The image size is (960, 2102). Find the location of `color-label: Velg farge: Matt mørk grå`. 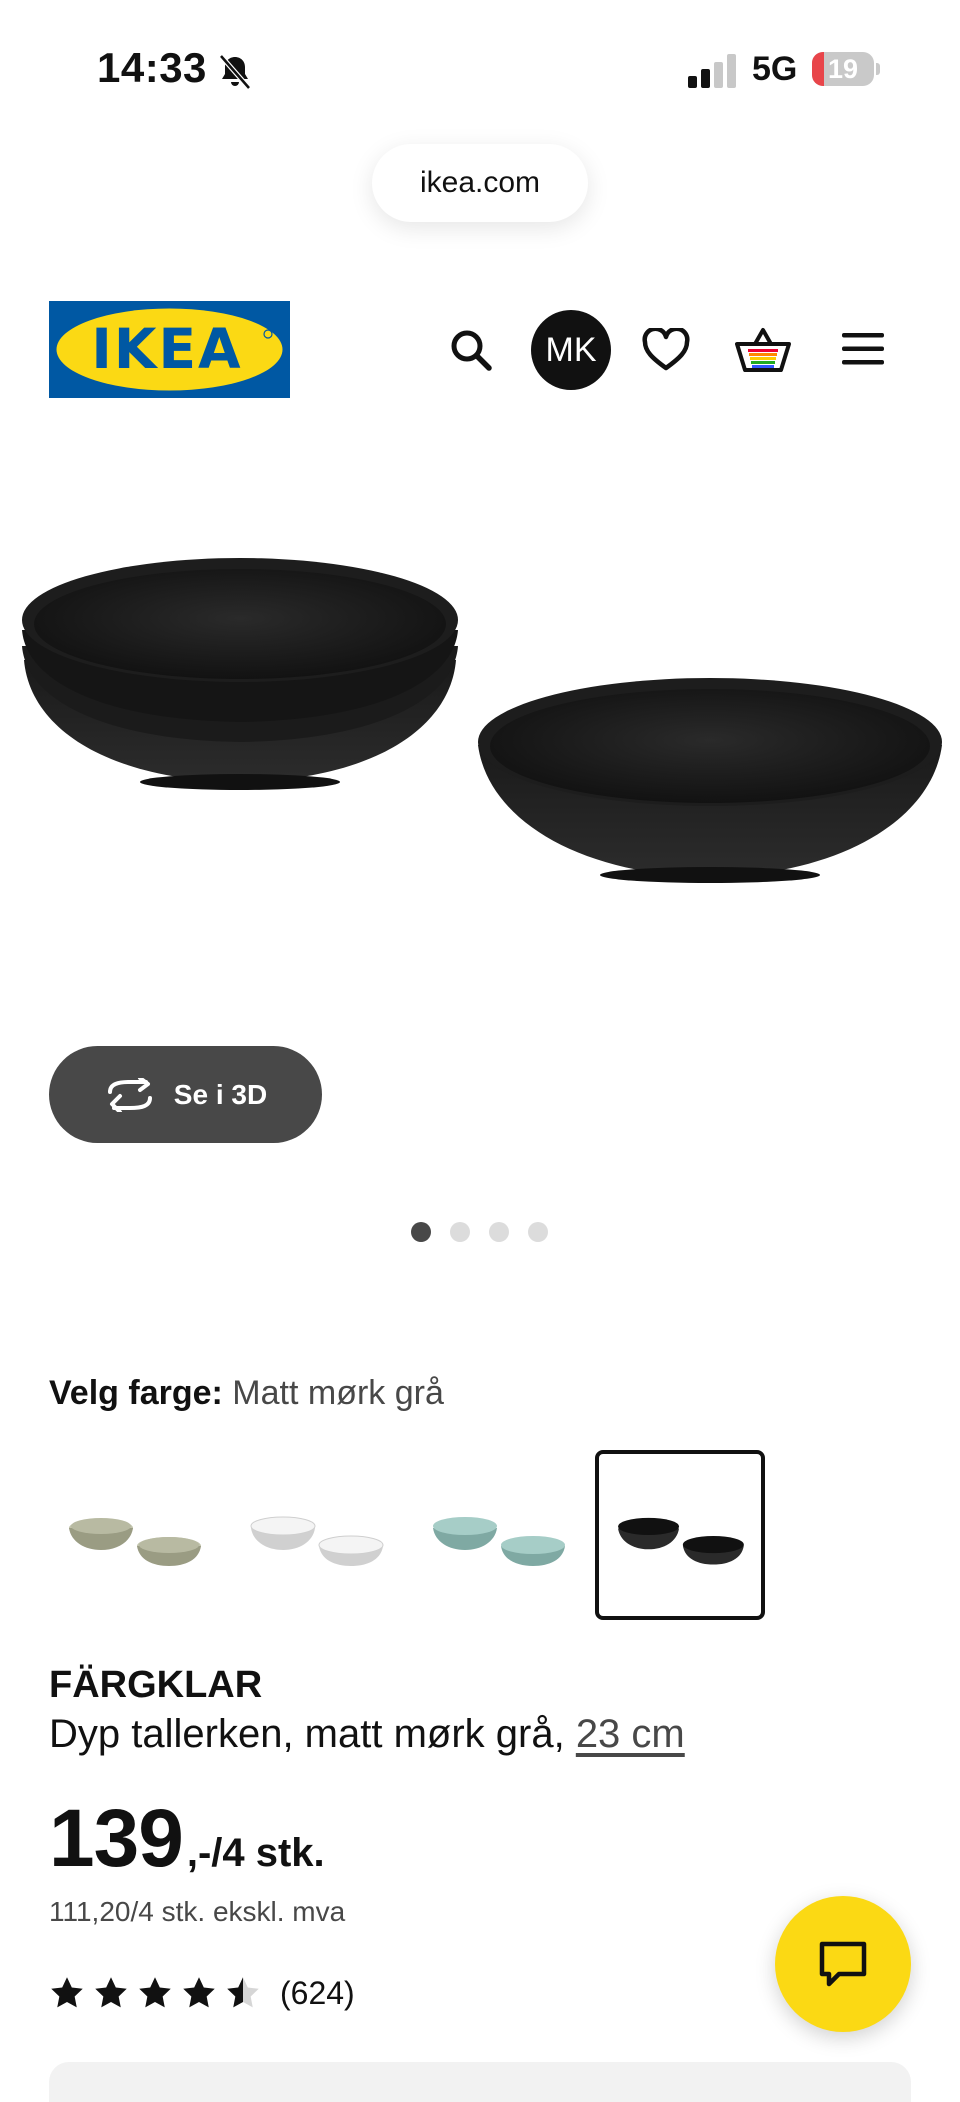

color-label: Velg farge: Matt mørk grå is located at coordinates (246, 1393).